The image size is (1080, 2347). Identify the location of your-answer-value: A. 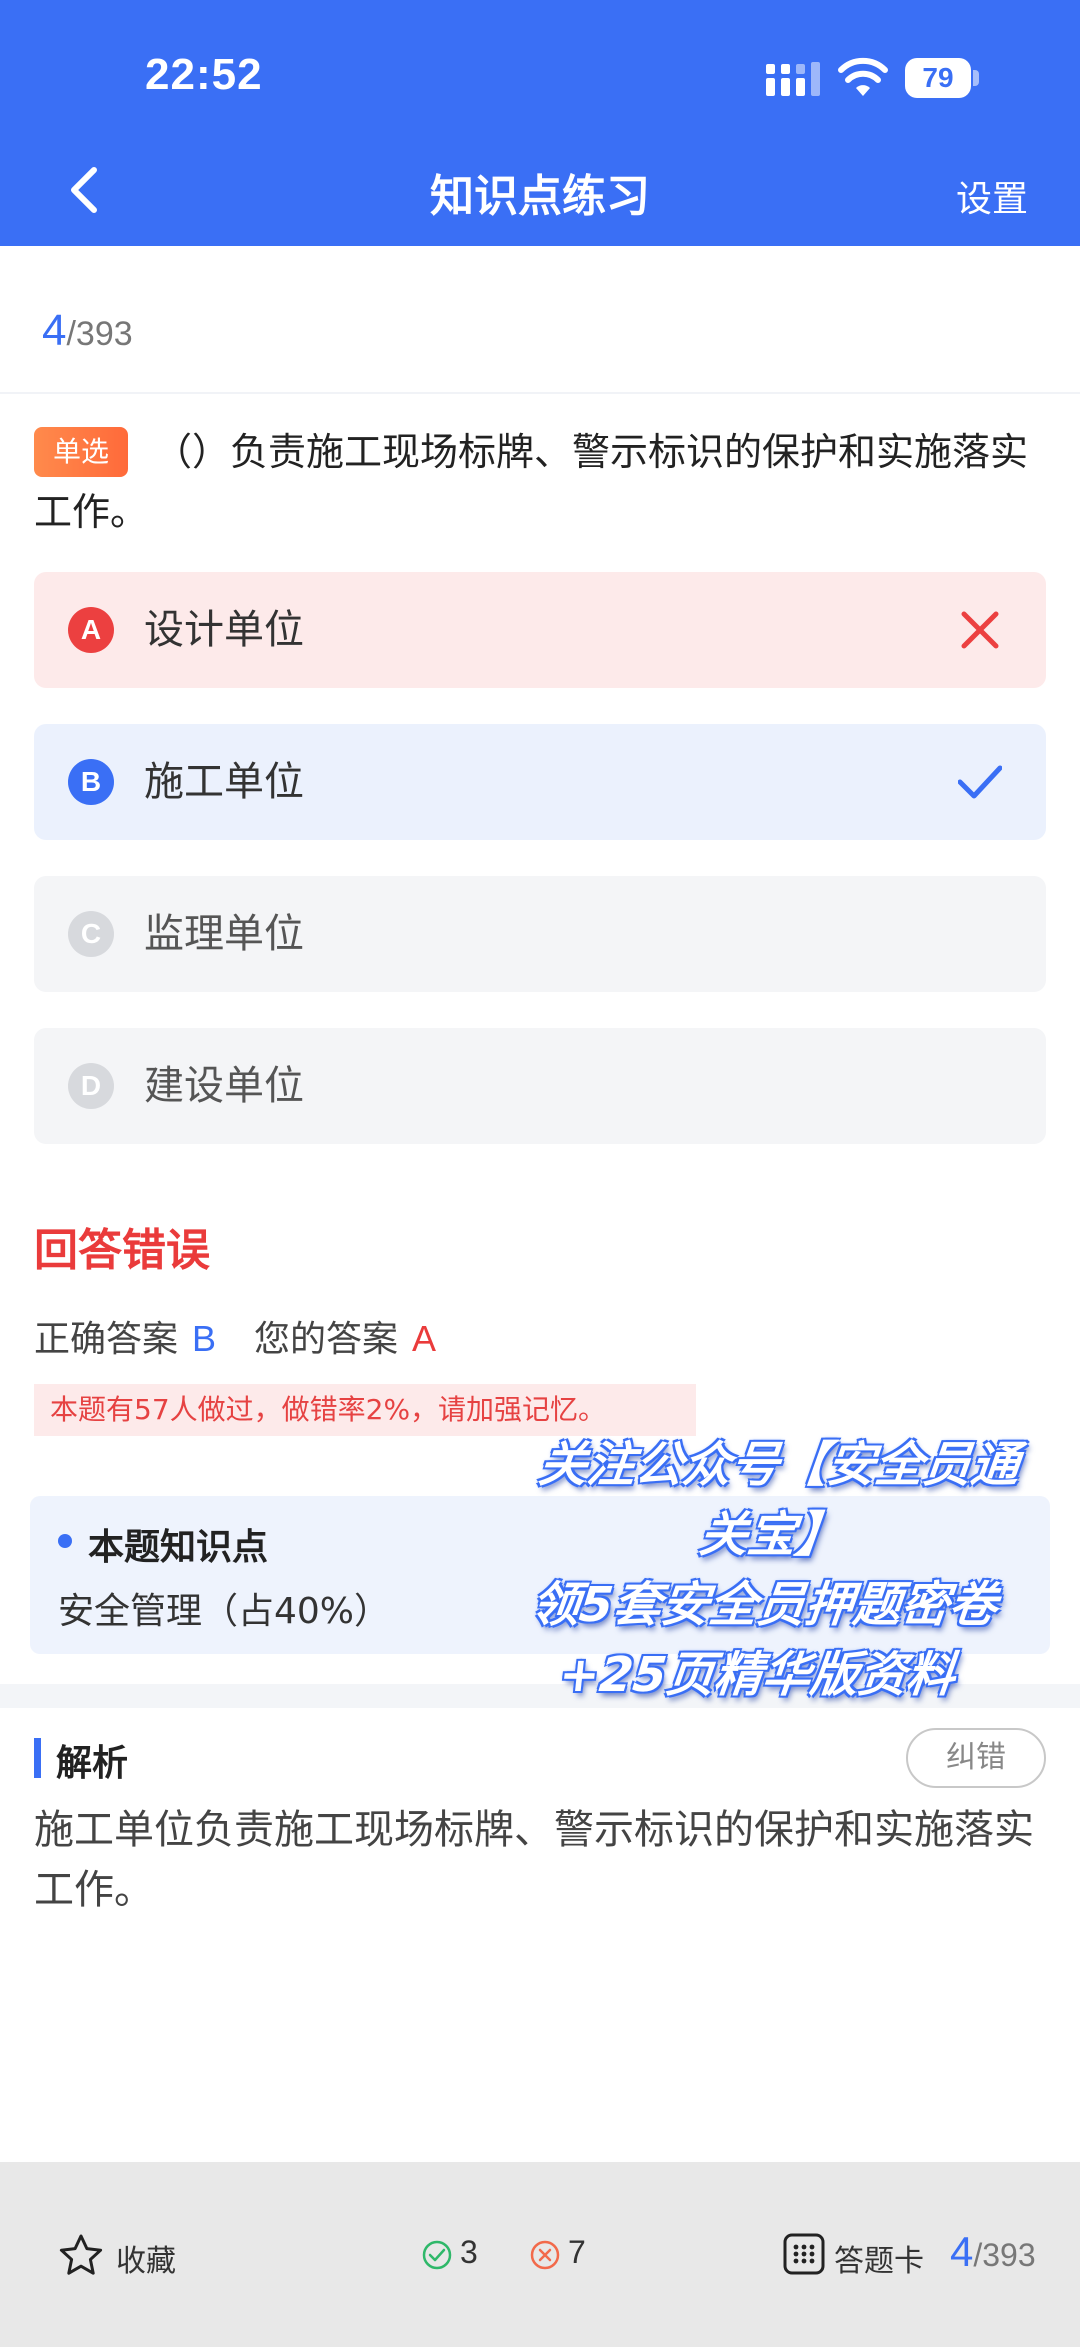
(424, 1338).